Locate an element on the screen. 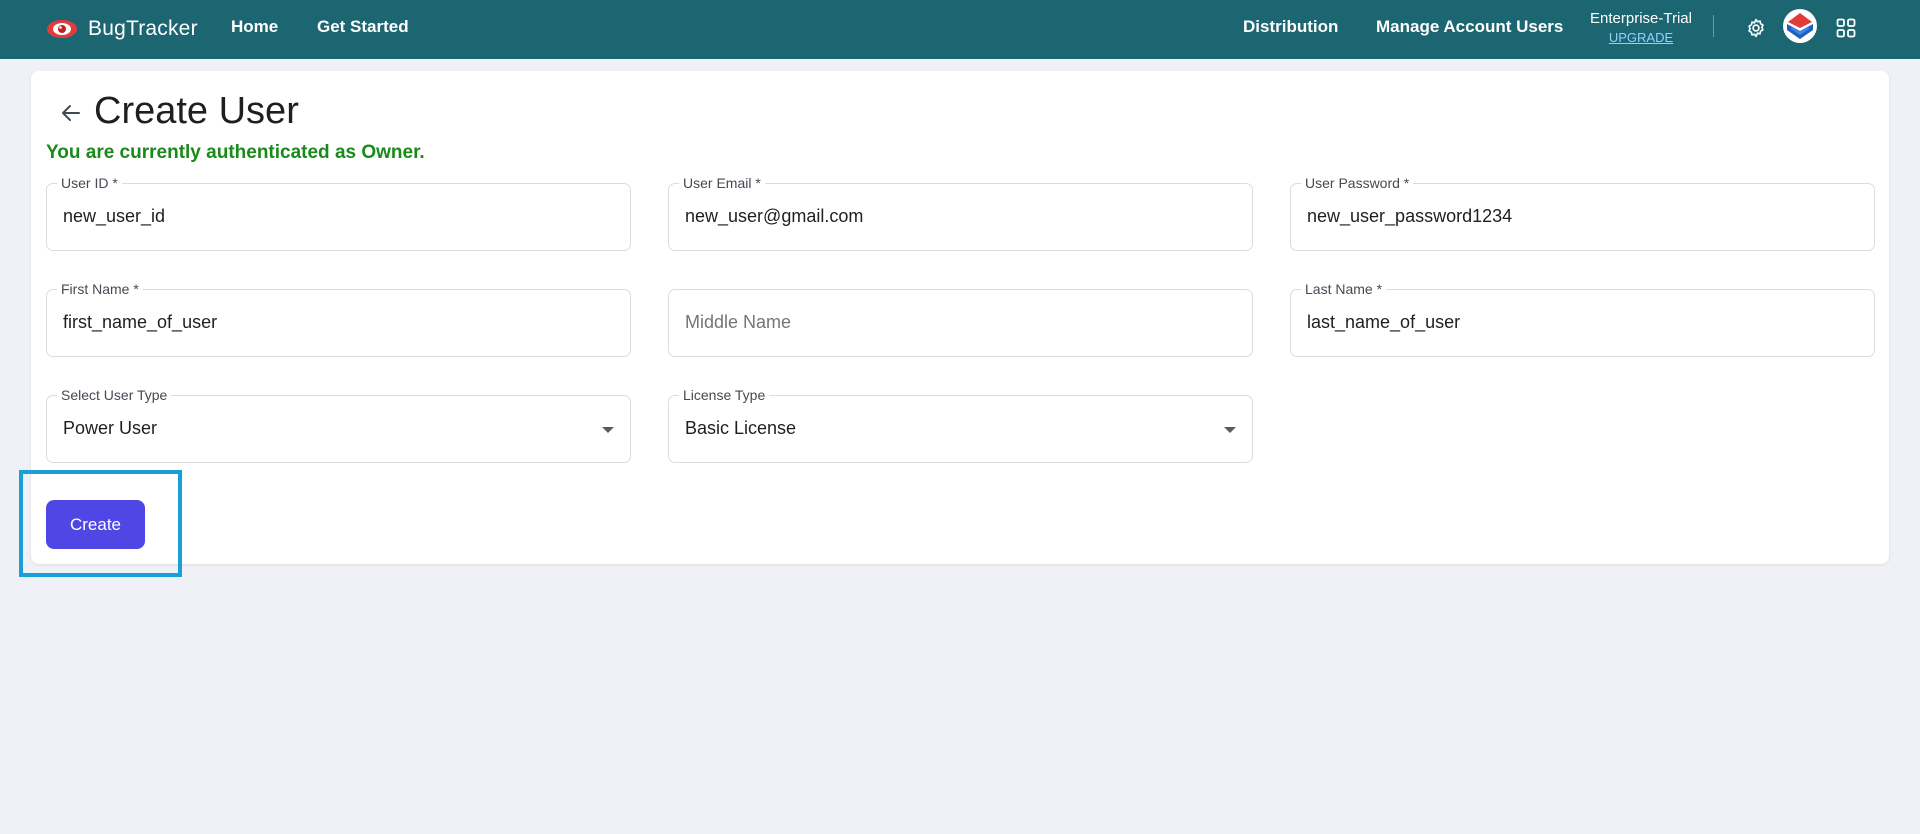 The image size is (1920, 834). user-type-select: Select User Type Power User is located at coordinates (338, 425).